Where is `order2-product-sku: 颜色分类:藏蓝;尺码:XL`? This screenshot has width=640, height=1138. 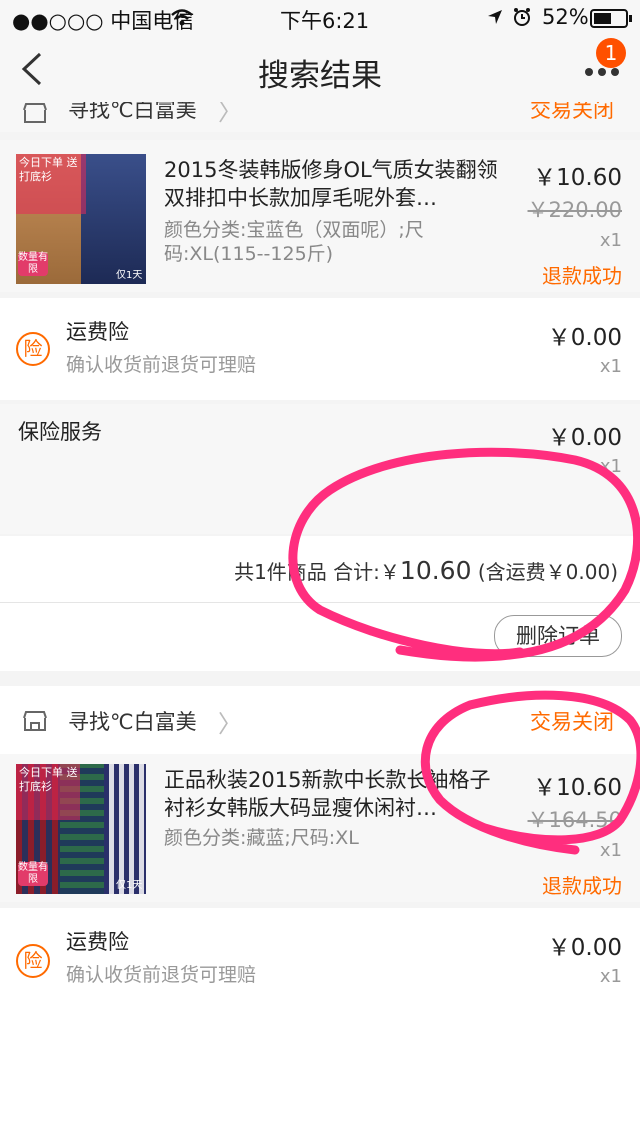 order2-product-sku: 颜色分类:藏蓝;尺码:XL is located at coordinates (261, 838).